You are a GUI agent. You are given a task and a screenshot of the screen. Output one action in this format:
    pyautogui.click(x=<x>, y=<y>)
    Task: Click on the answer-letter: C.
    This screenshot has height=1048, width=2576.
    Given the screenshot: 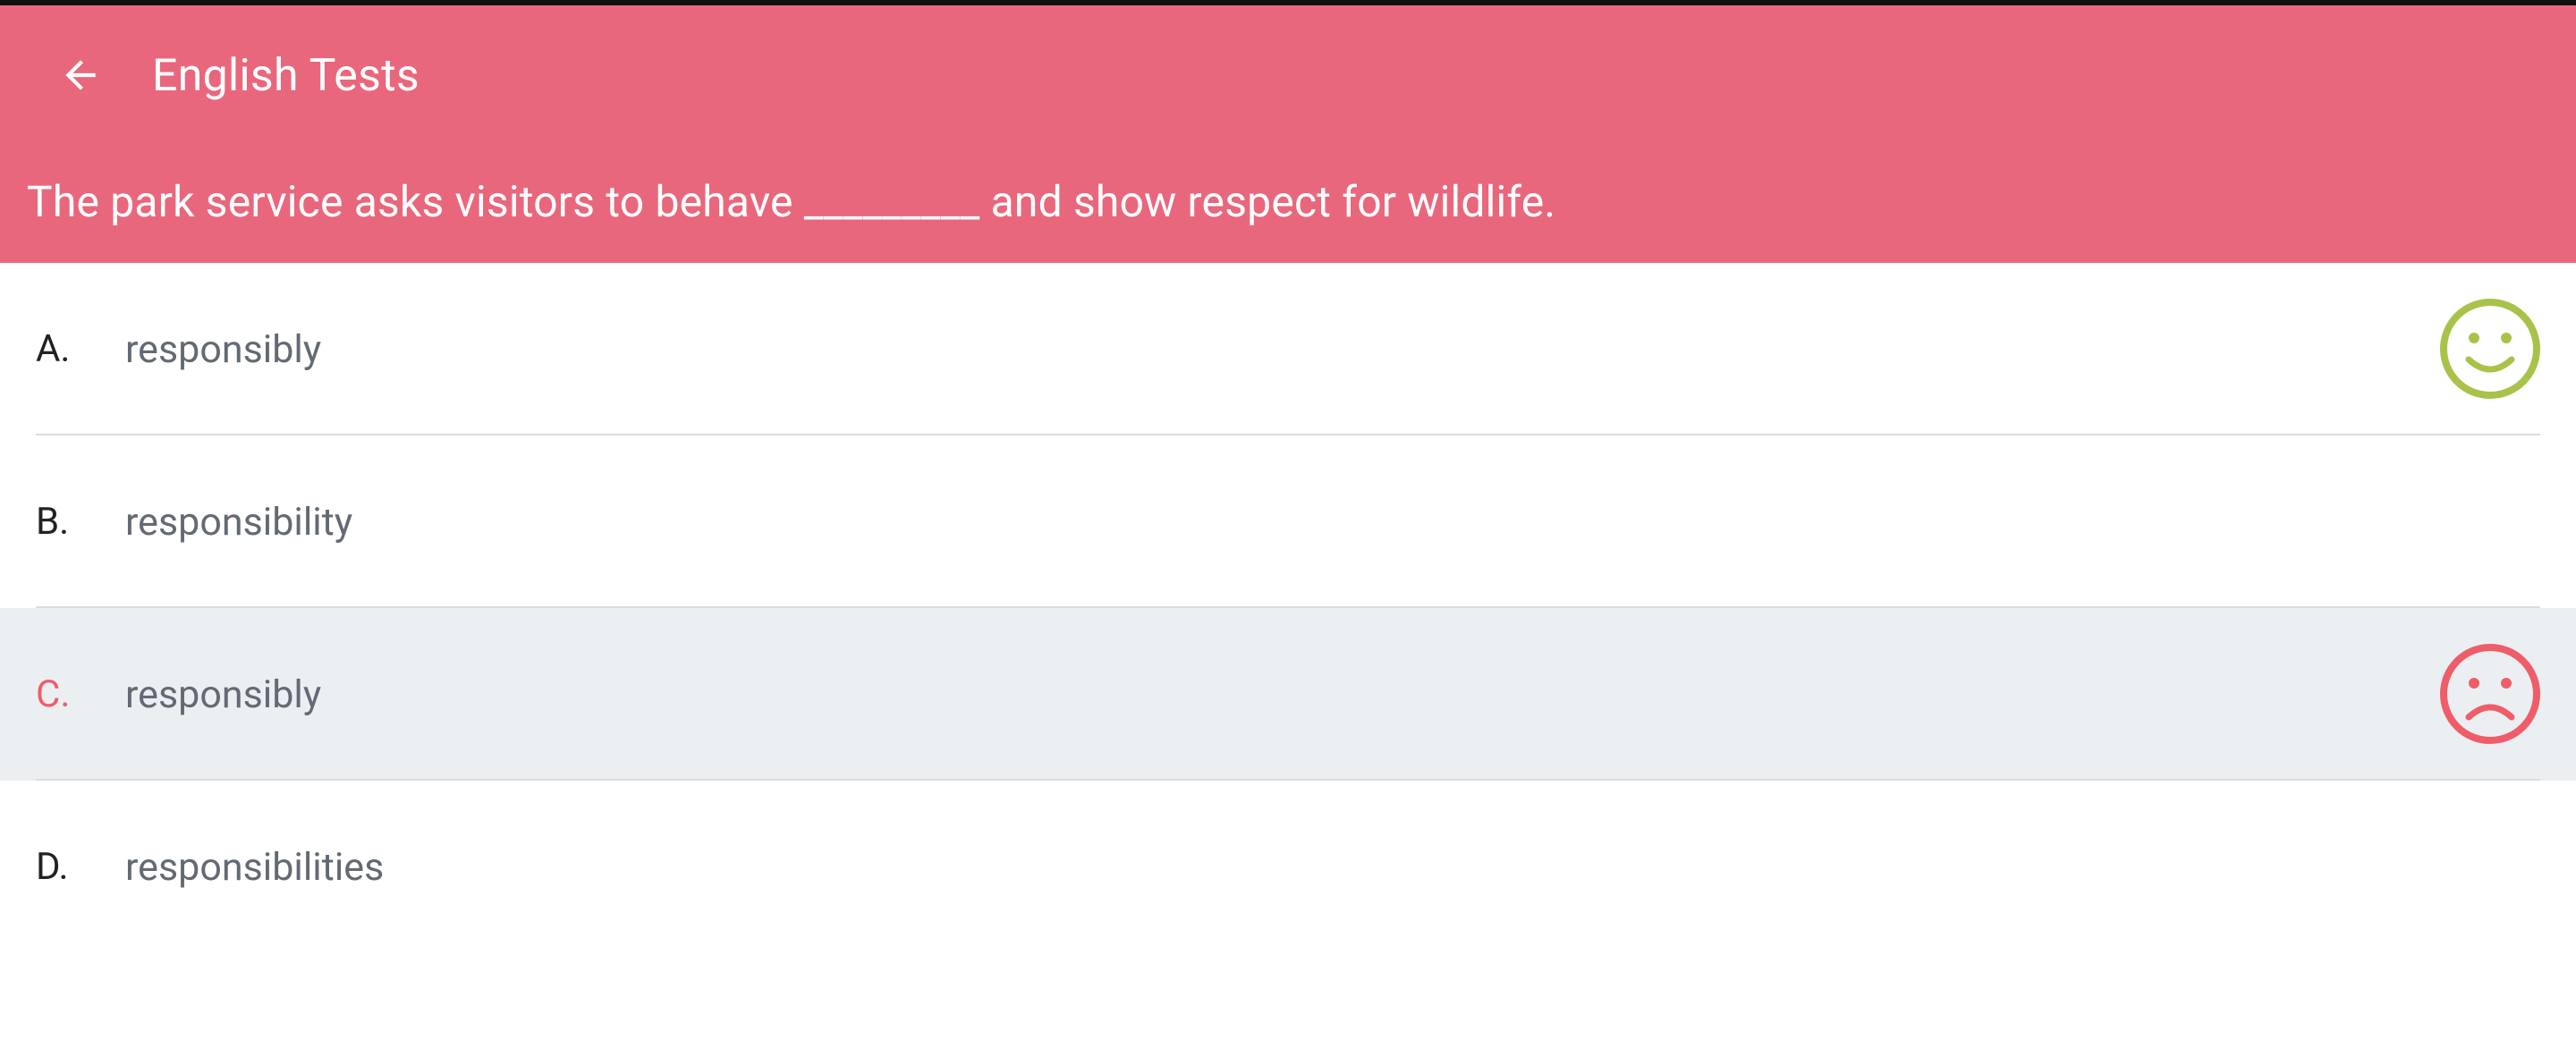 What is the action you would take?
    pyautogui.click(x=53, y=694)
    